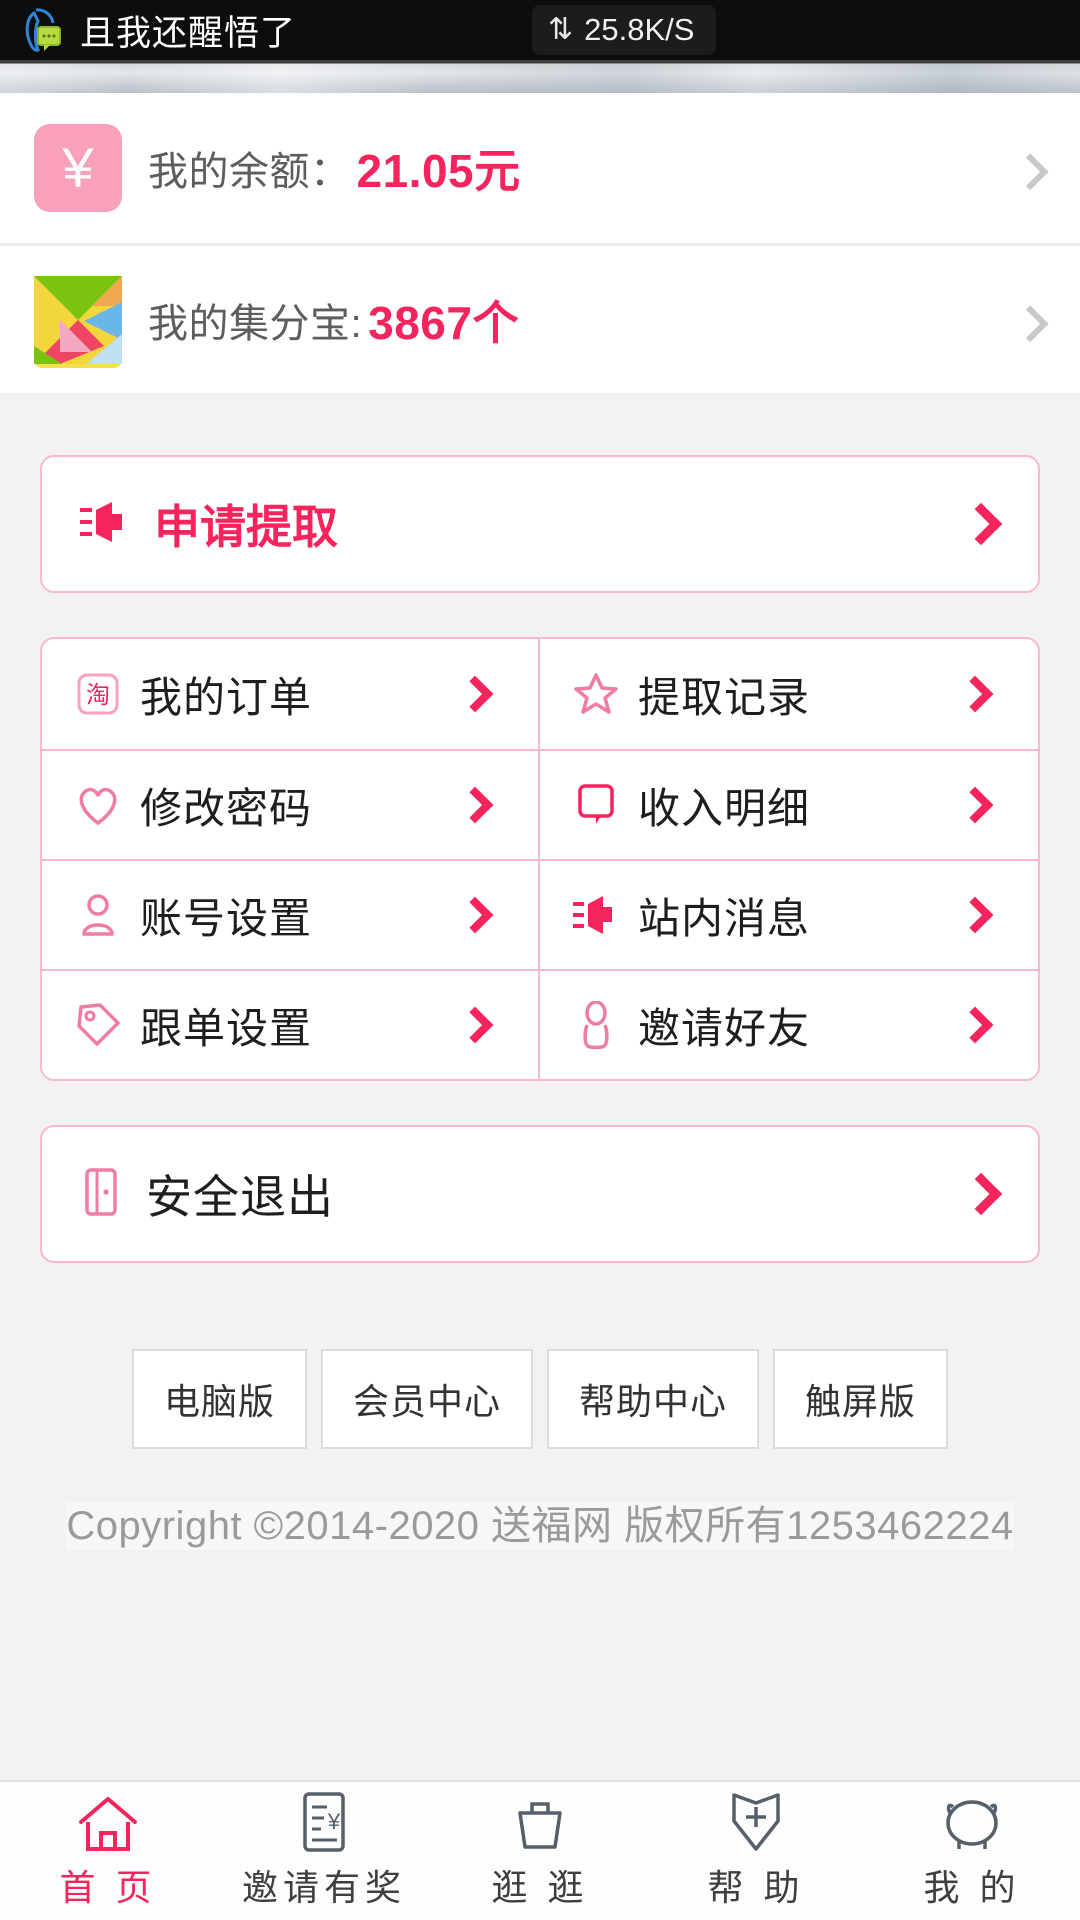 The height and width of the screenshot is (1920, 1080). What do you see at coordinates (102, 1194) in the screenshot?
I see `door-exit-icon` at bounding box center [102, 1194].